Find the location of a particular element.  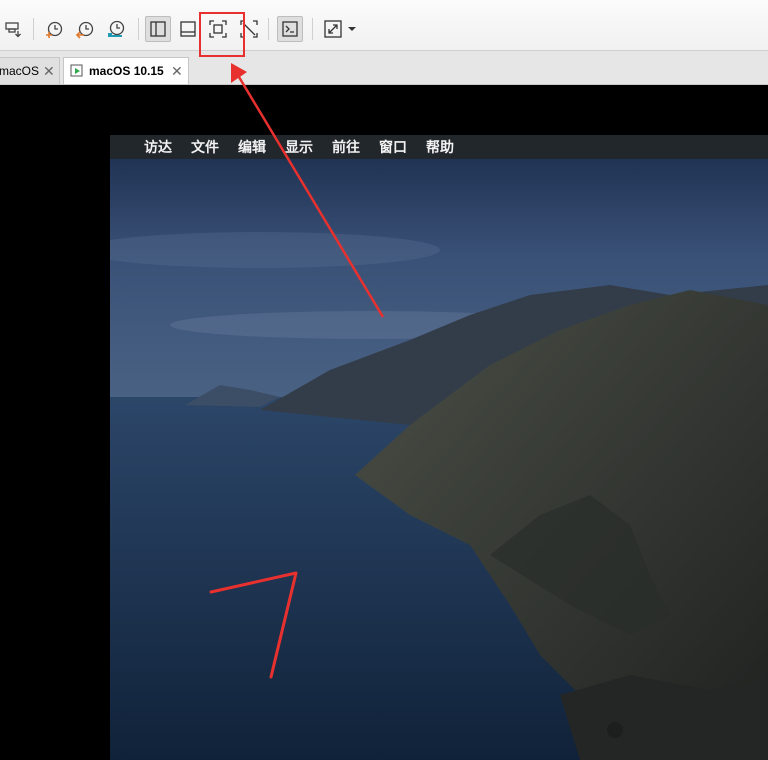

stretch-guest-icon is located at coordinates (333, 29).